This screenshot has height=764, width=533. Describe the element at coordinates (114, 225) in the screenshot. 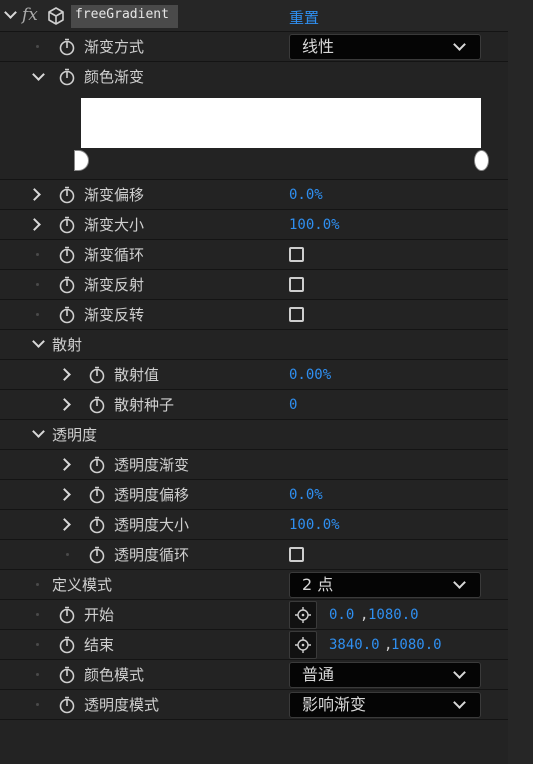

I see `gradient-size-label: 渐变大小` at that location.